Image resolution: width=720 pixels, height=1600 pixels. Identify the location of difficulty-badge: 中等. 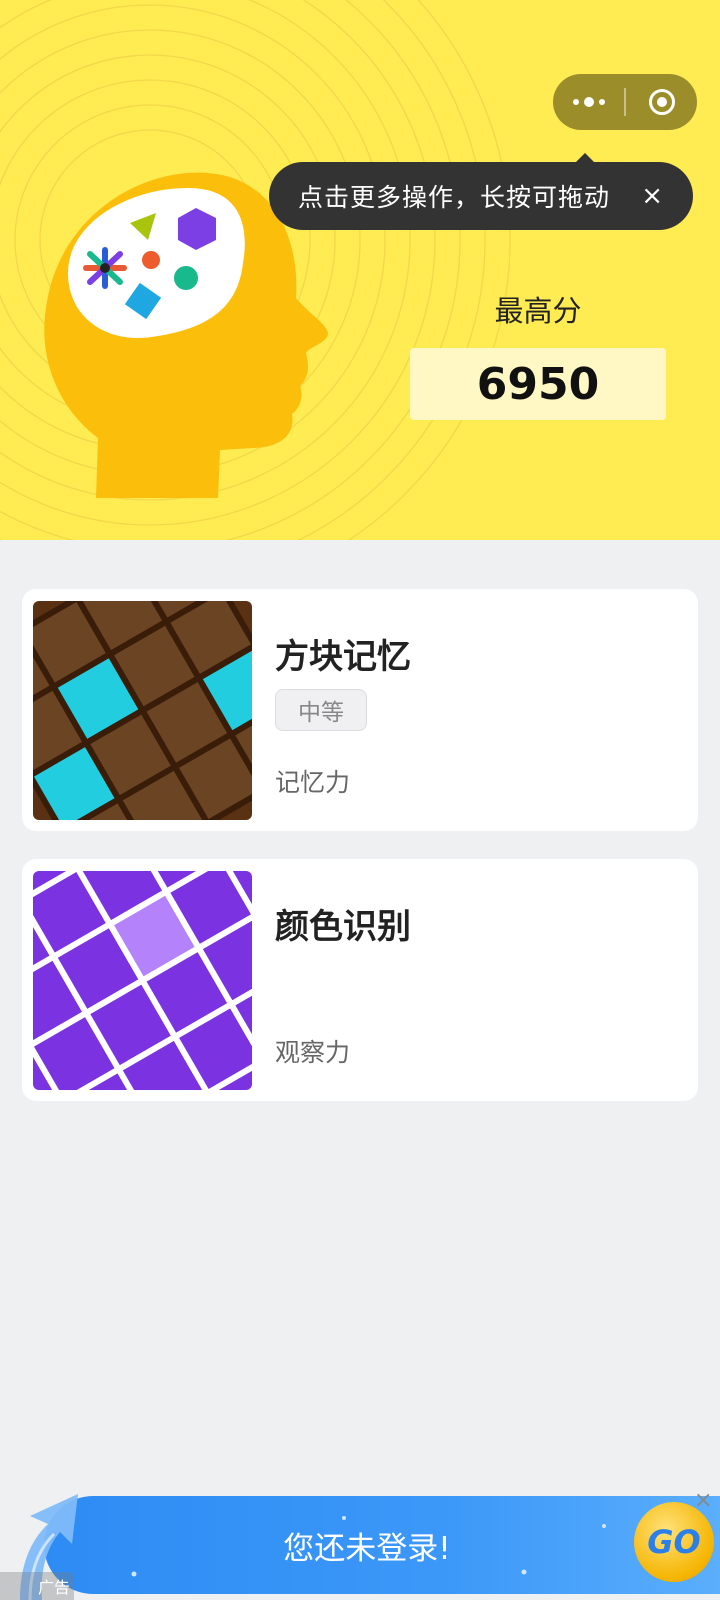
(321, 710).